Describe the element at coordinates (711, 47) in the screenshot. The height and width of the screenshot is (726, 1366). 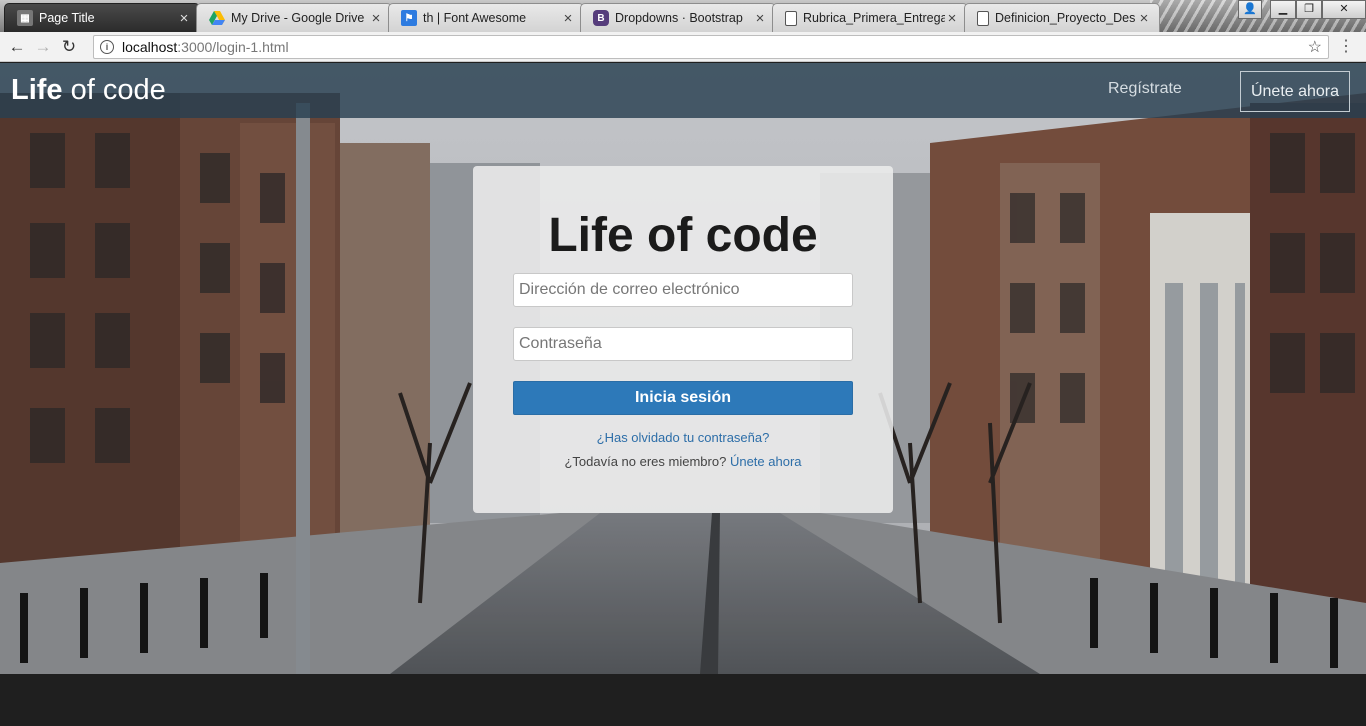
I see `address-bar: i localhost :3000/login-1.html ☆` at that location.